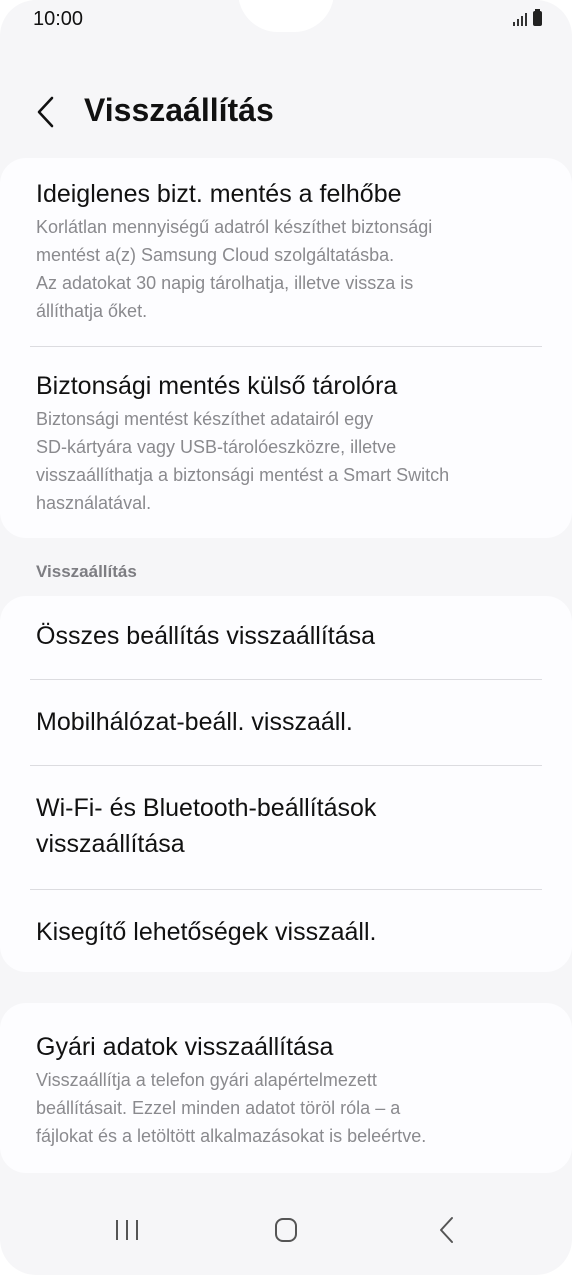 This screenshot has width=572, height=1275. Describe the element at coordinates (179, 110) in the screenshot. I see `page-title: Visszaállítás` at that location.